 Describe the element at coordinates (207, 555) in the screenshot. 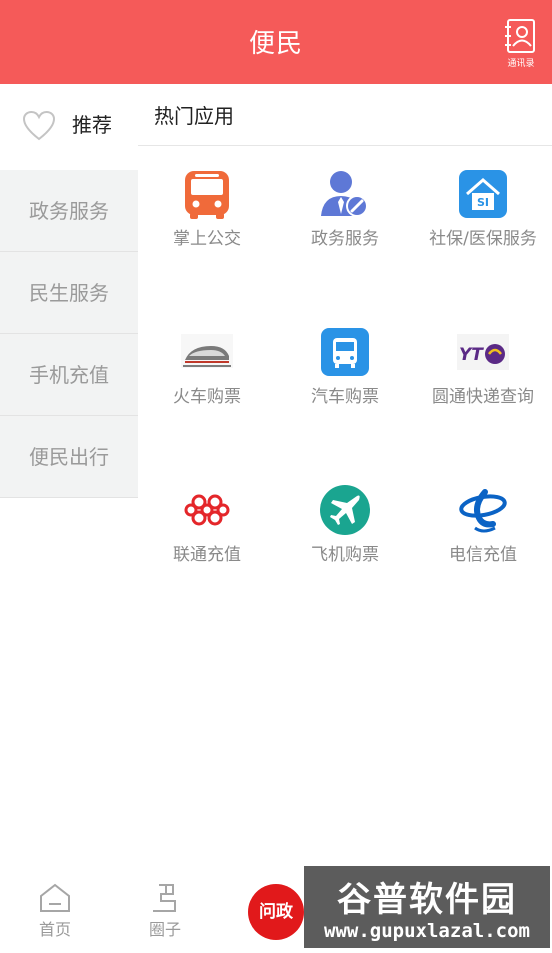

I see `app-label: 联通充值` at that location.